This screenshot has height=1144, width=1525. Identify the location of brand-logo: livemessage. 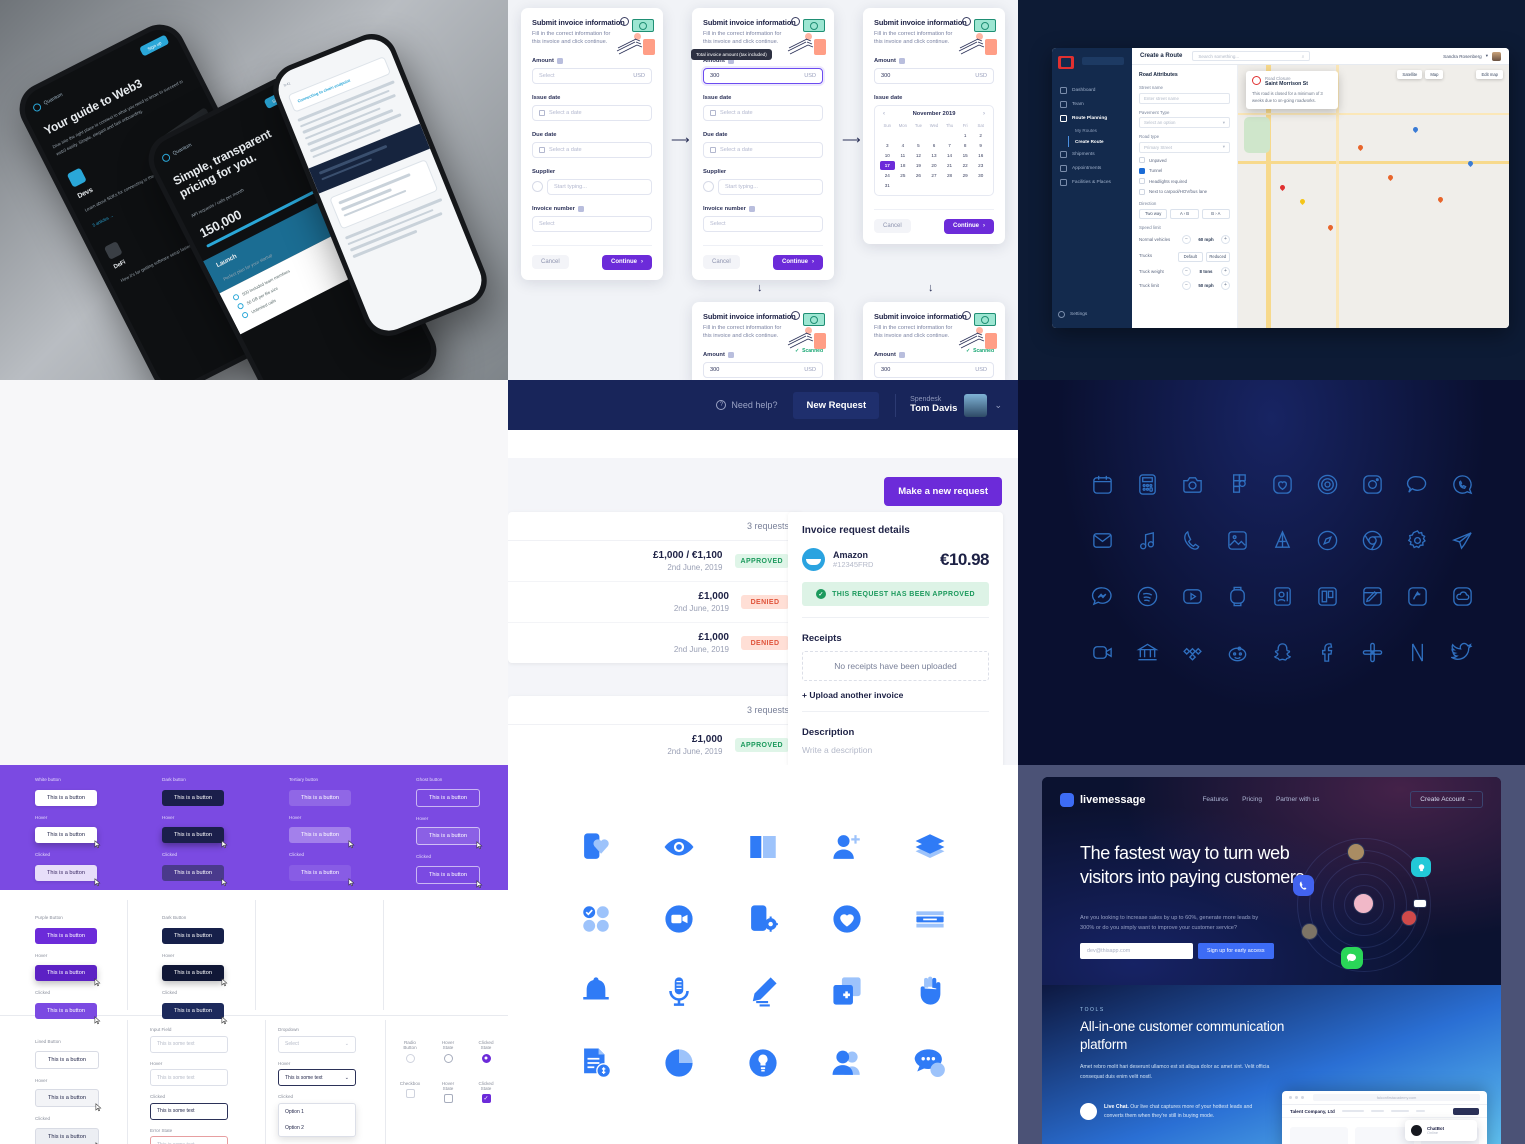
(1102, 799).